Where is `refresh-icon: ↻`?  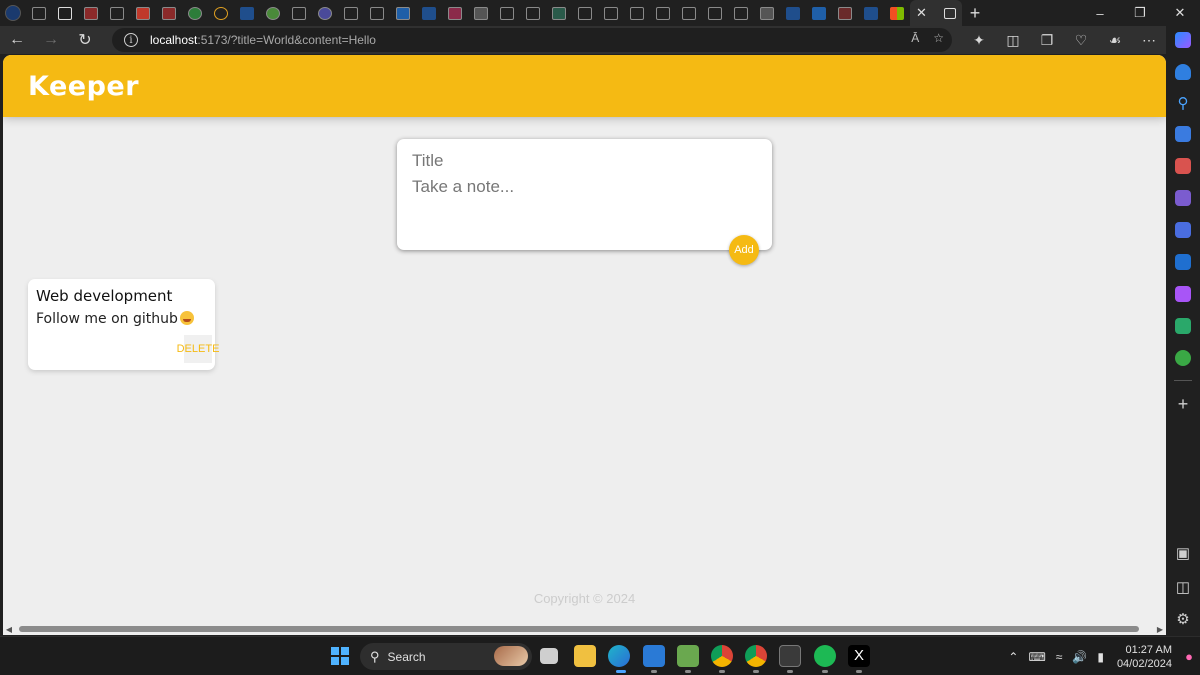
refresh-icon: ↻ is located at coordinates (85, 40).